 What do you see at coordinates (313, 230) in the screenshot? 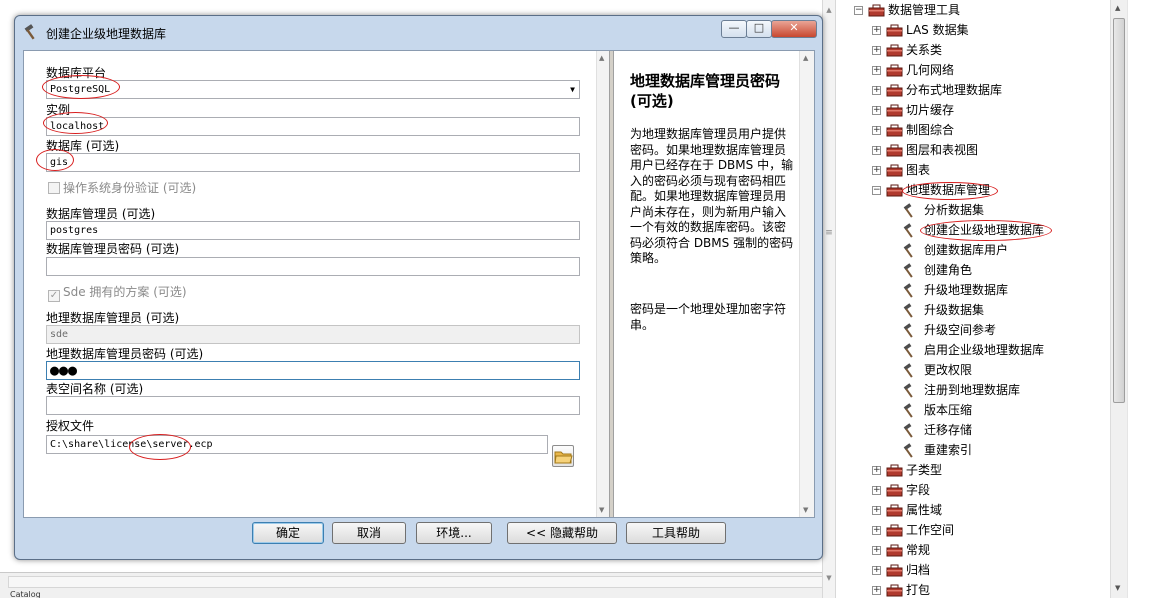
I see `db-admin-input: postgres` at bounding box center [313, 230].